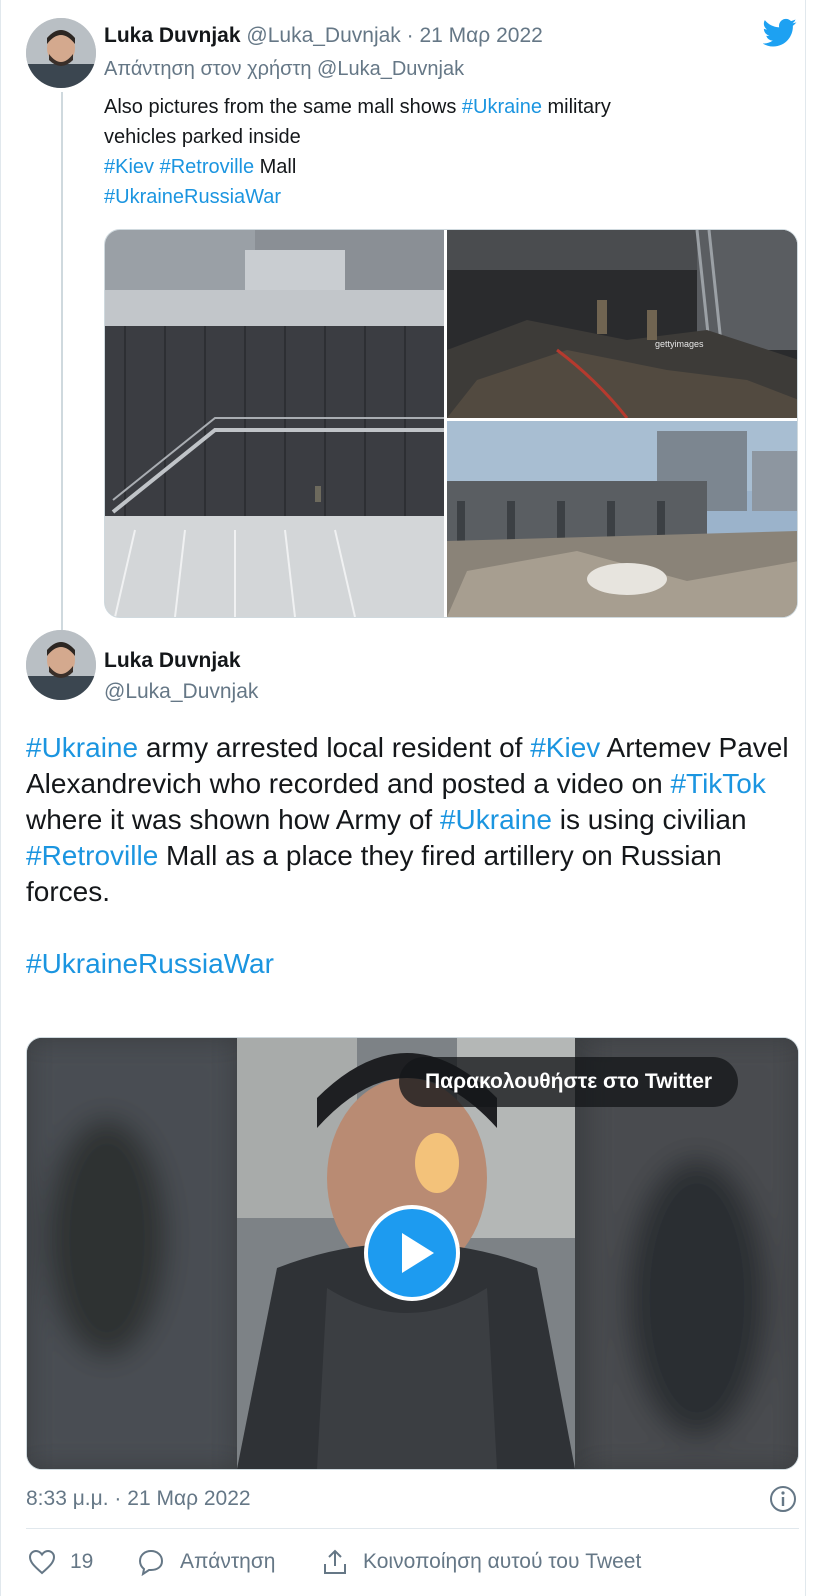 Image resolution: width=824 pixels, height=1596 pixels. Describe the element at coordinates (335, 1561) in the screenshot. I see `share-icon` at that location.